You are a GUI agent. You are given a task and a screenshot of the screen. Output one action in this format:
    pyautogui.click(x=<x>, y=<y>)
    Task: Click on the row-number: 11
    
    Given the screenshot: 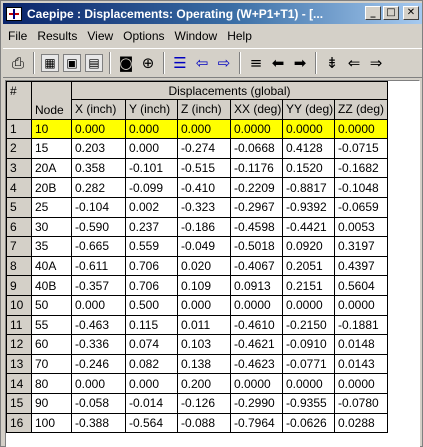 What is the action you would take?
    pyautogui.click(x=19, y=325)
    